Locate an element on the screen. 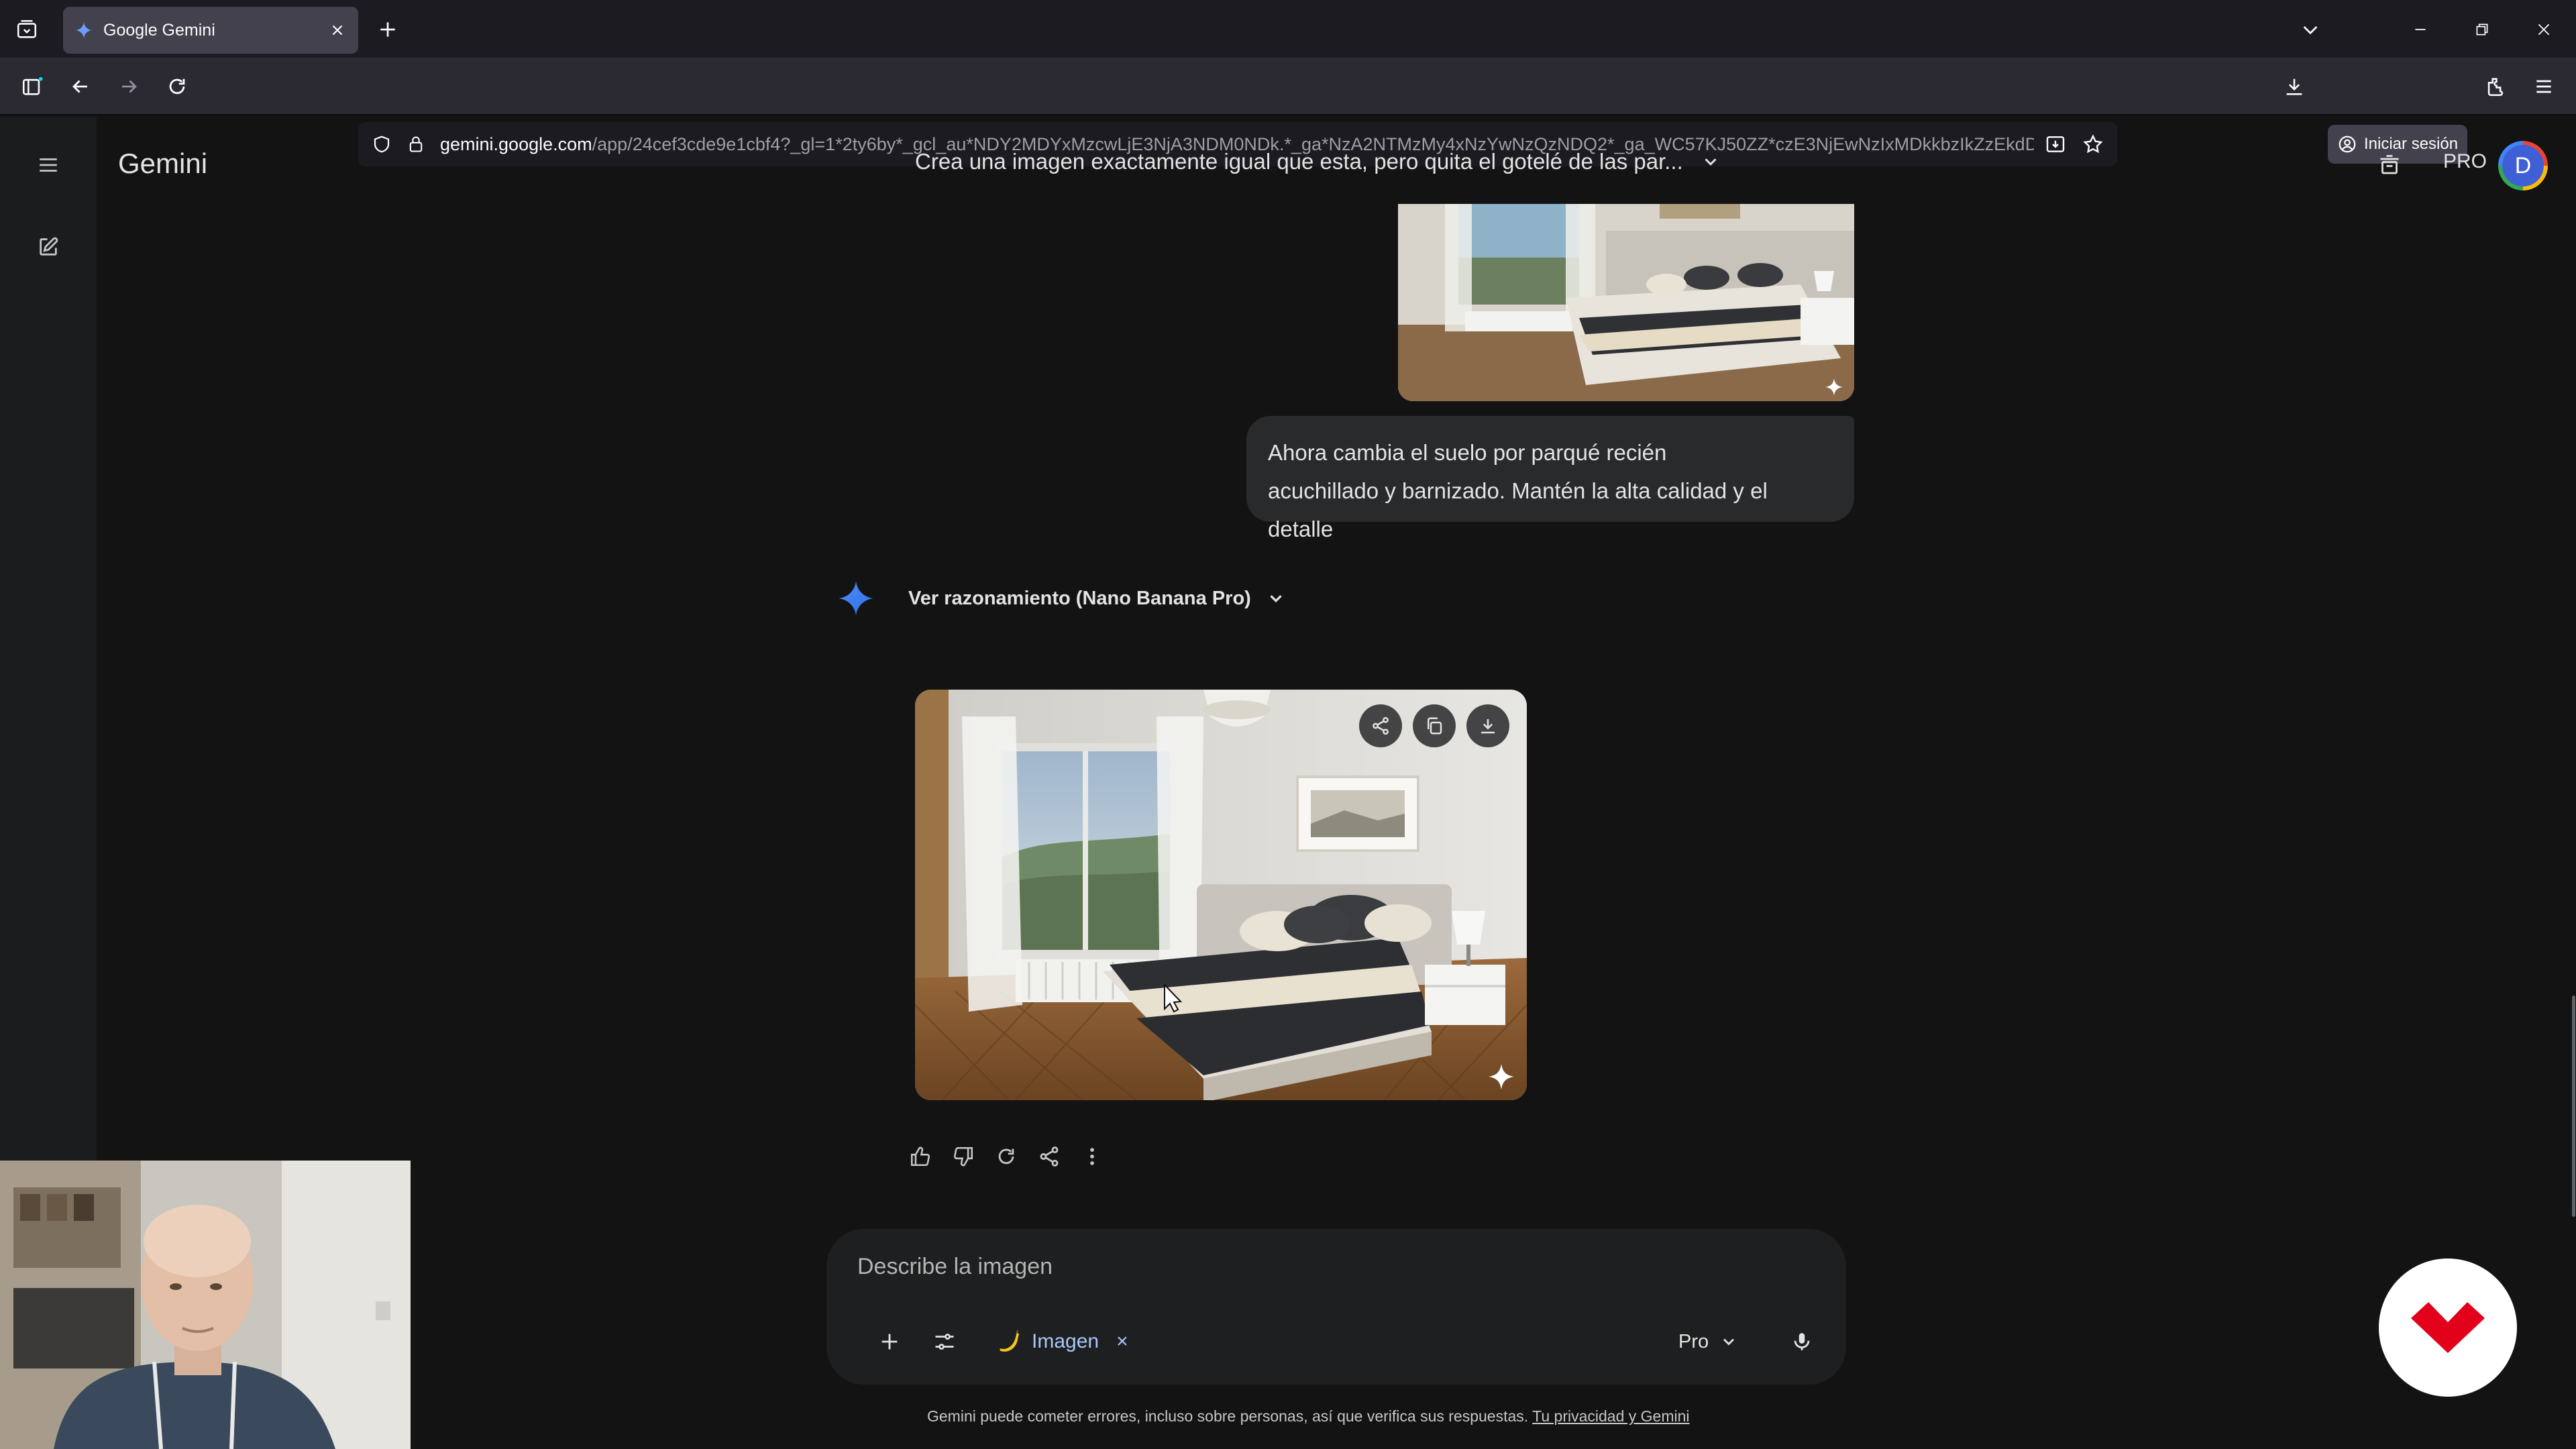 The width and height of the screenshot is (2576, 1449). minimize-icon is located at coordinates (2420, 29).